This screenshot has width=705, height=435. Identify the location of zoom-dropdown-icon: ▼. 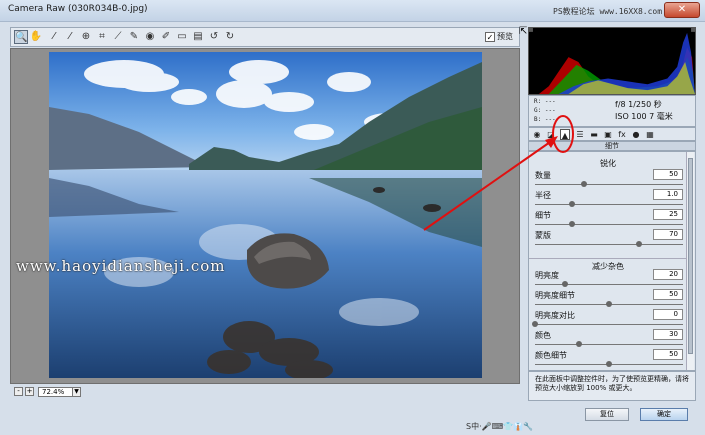
(76, 392).